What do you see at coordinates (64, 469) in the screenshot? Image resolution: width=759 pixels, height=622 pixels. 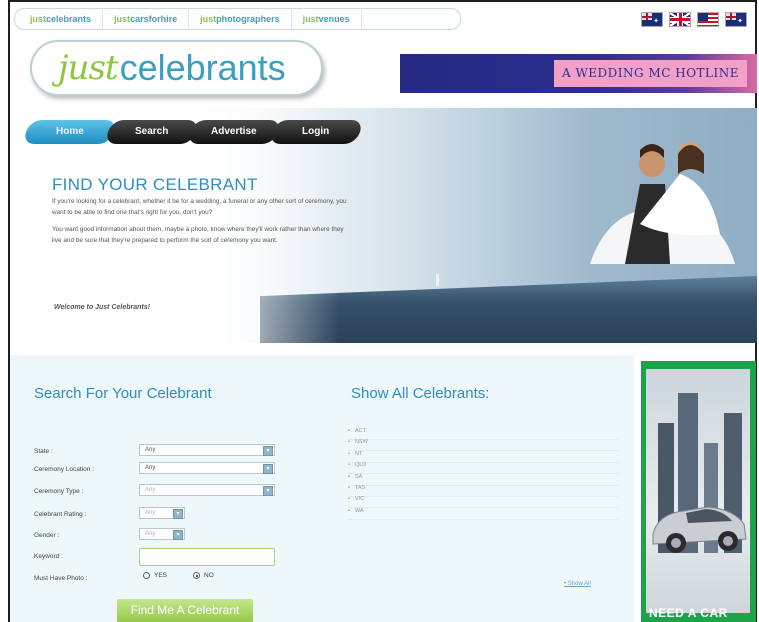 I see `ceremony-location-label: Ceremony Location :` at bounding box center [64, 469].